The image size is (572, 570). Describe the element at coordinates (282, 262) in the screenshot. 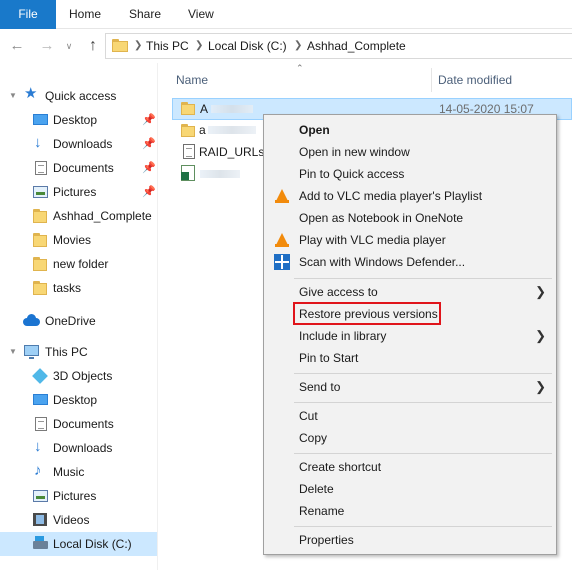

I see `windows-defender-icon` at that location.